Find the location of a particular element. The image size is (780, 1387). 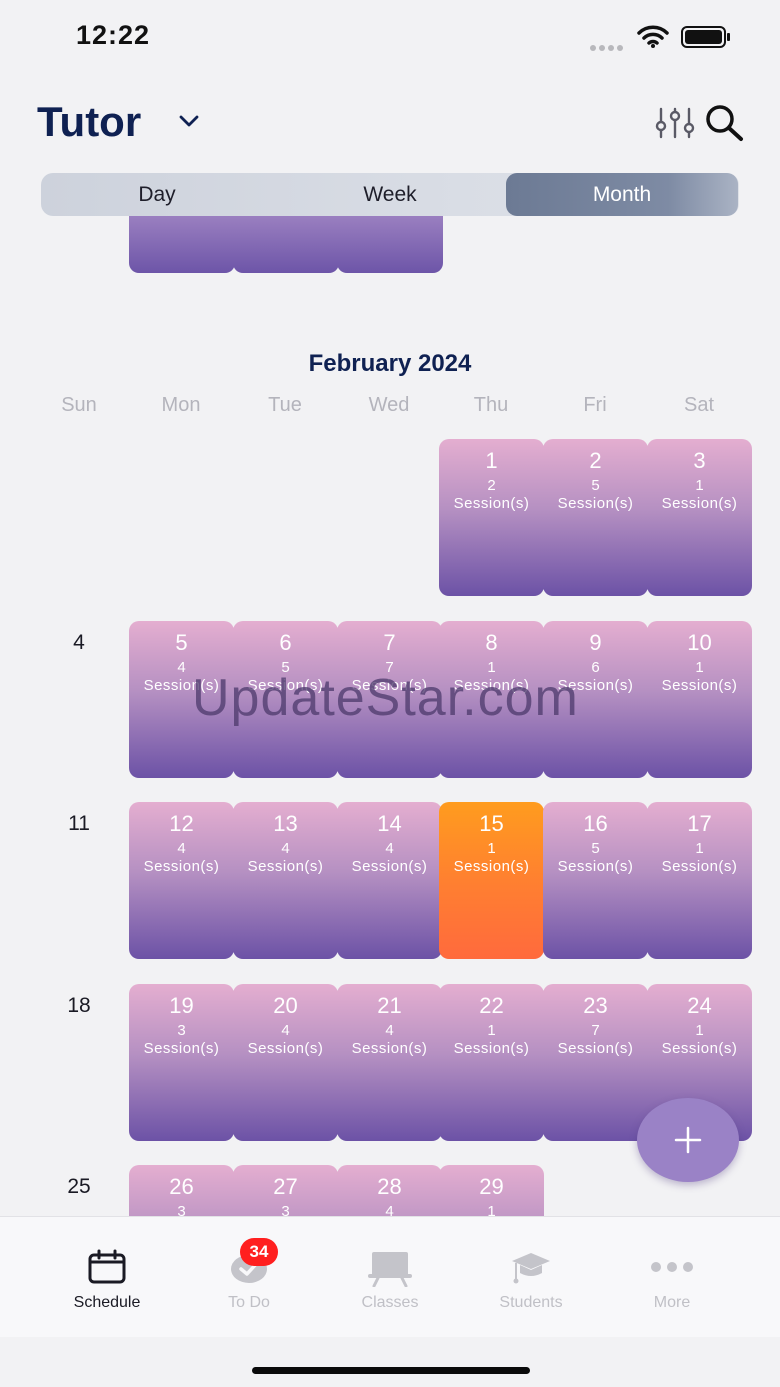

tab-students: Students is located at coordinates (531, 1277).